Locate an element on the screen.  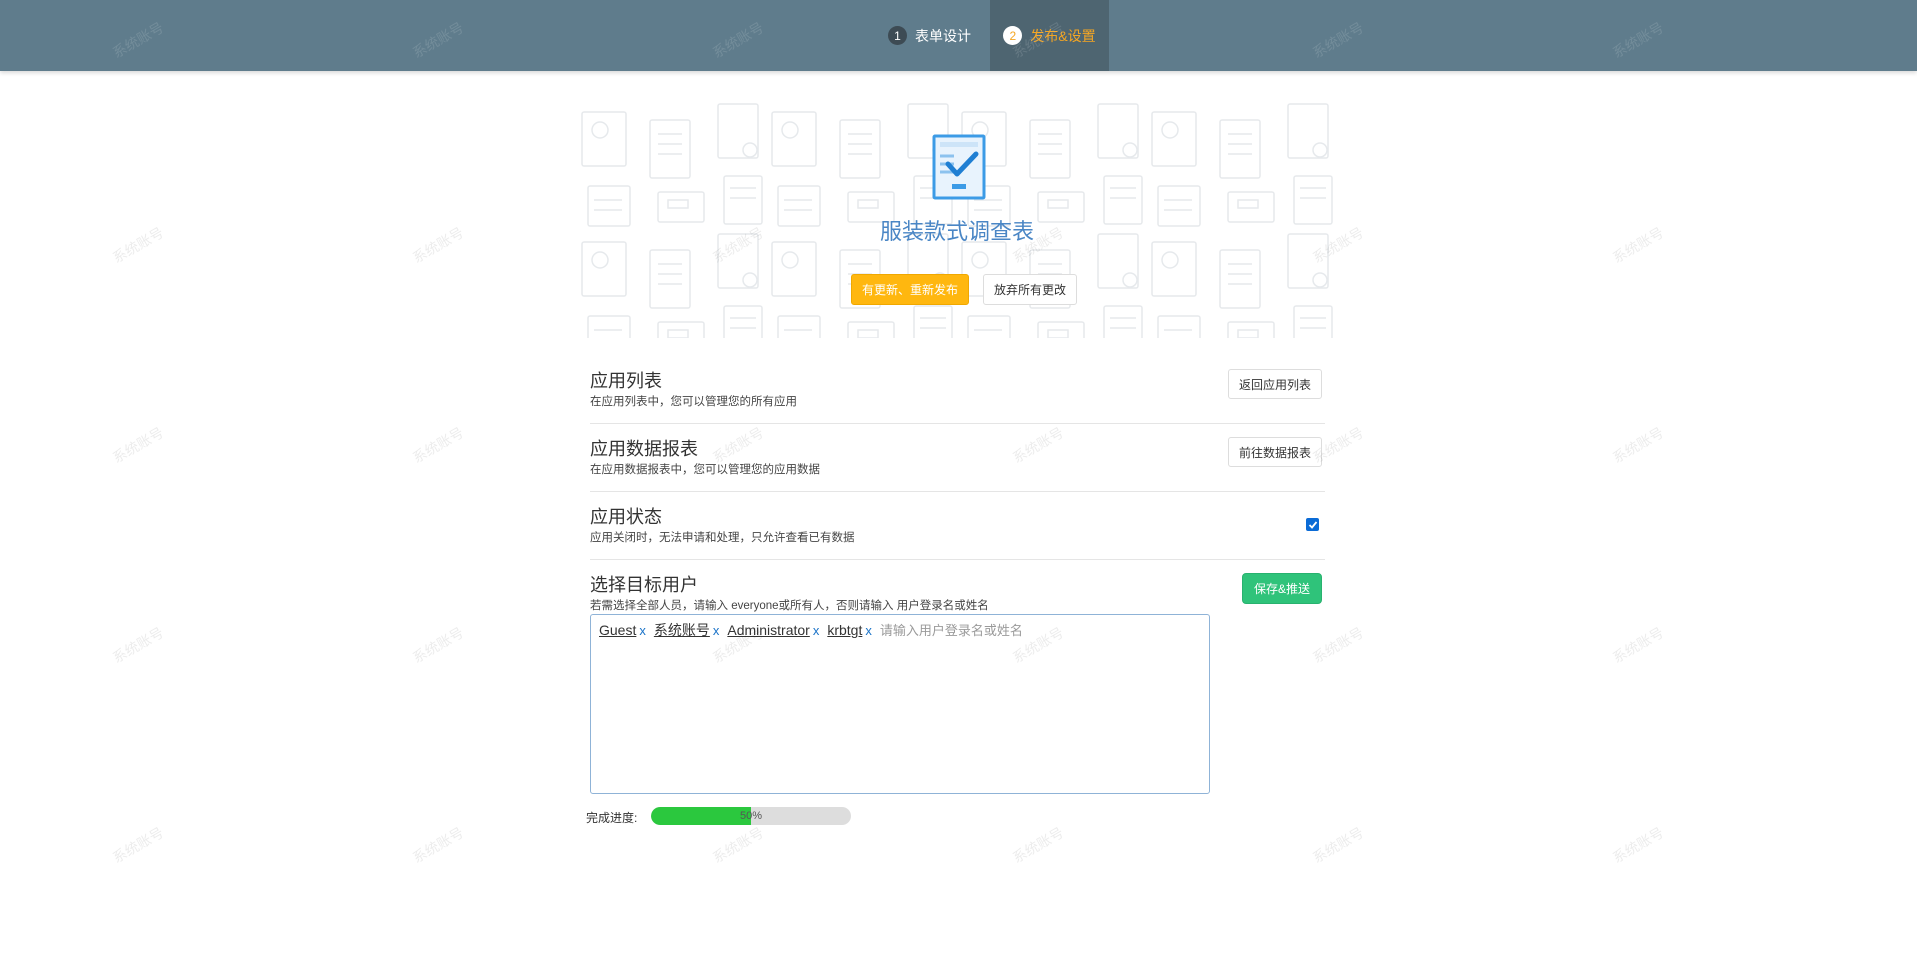
user-tag-list: Guest x 系统账号 x Administrator x krbtgt x is located at coordinates (900, 630).